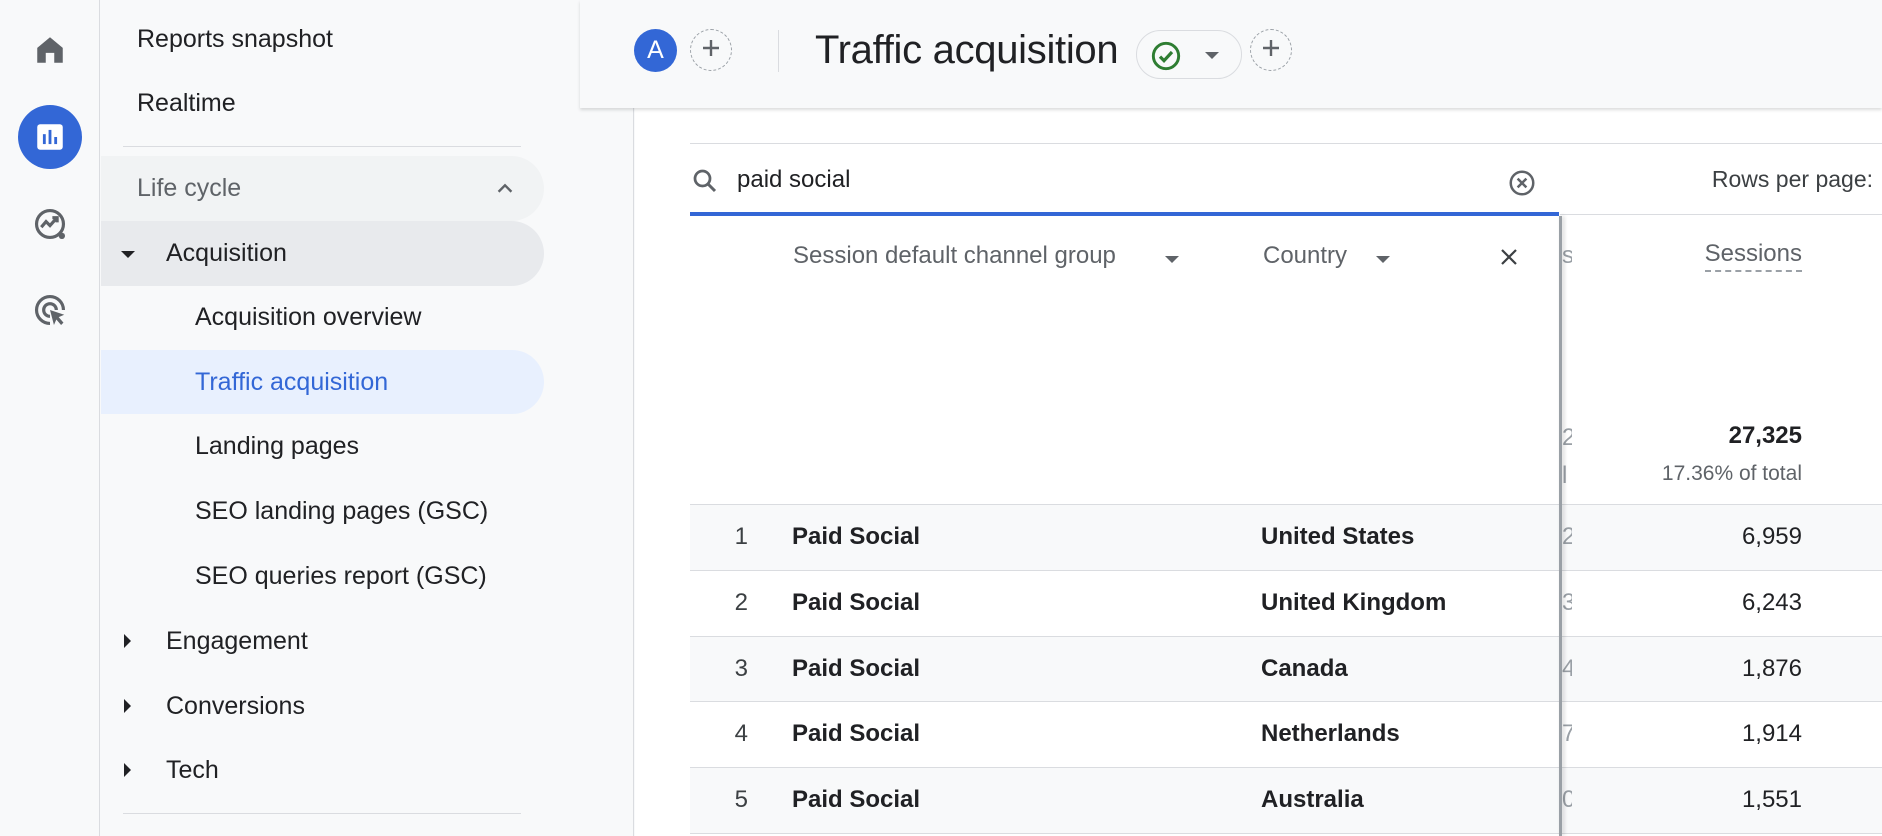  Describe the element at coordinates (1166, 58) in the screenshot. I see `check-circle-icon` at that location.